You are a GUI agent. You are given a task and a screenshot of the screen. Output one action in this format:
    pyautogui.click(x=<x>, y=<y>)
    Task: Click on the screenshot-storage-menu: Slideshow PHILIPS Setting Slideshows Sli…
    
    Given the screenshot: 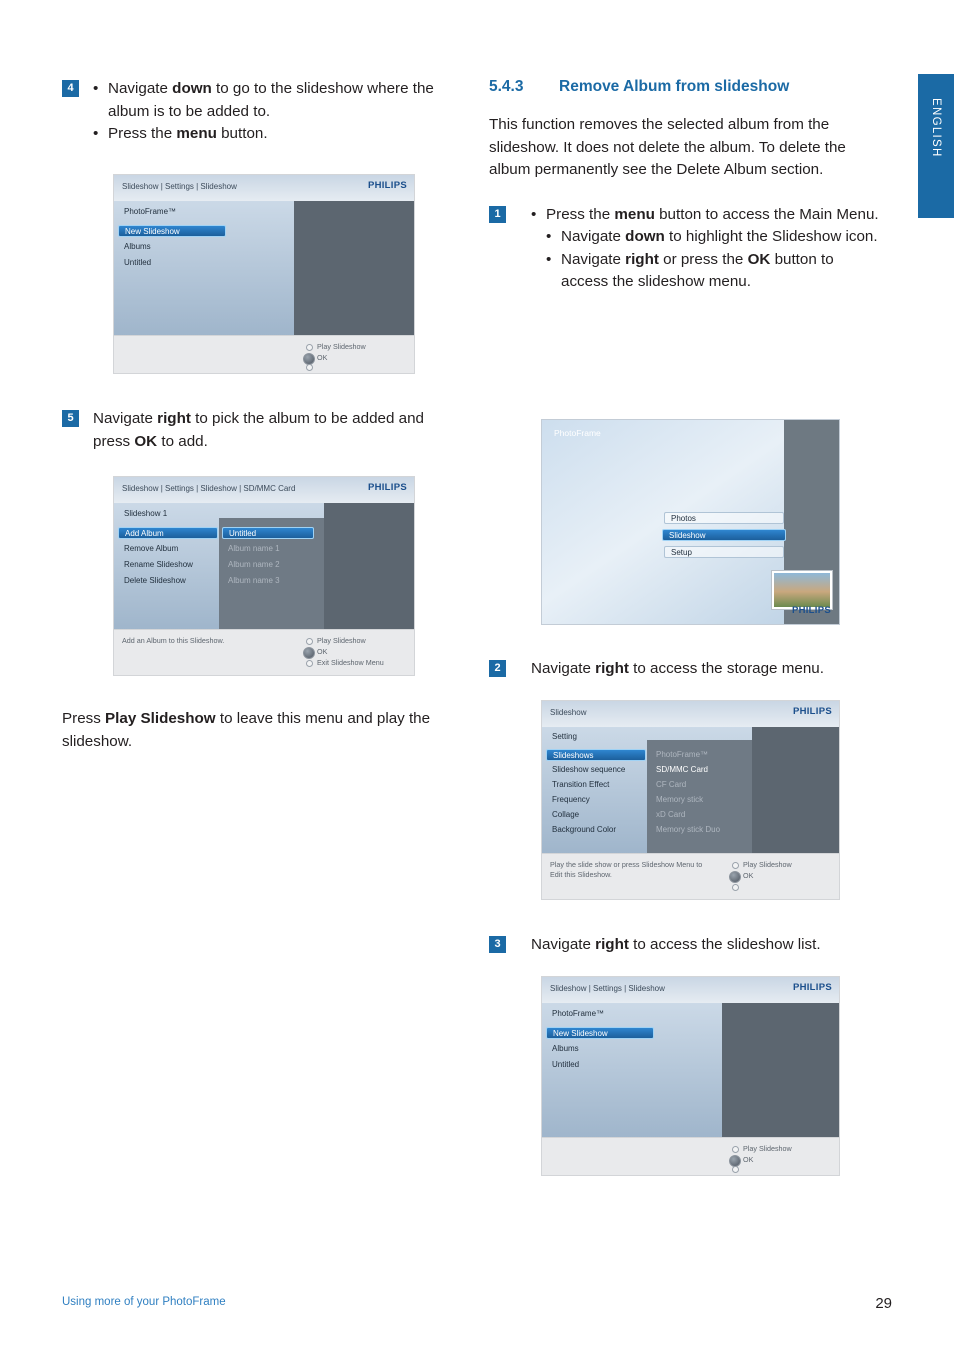 What is the action you would take?
    pyautogui.click(x=690, y=800)
    